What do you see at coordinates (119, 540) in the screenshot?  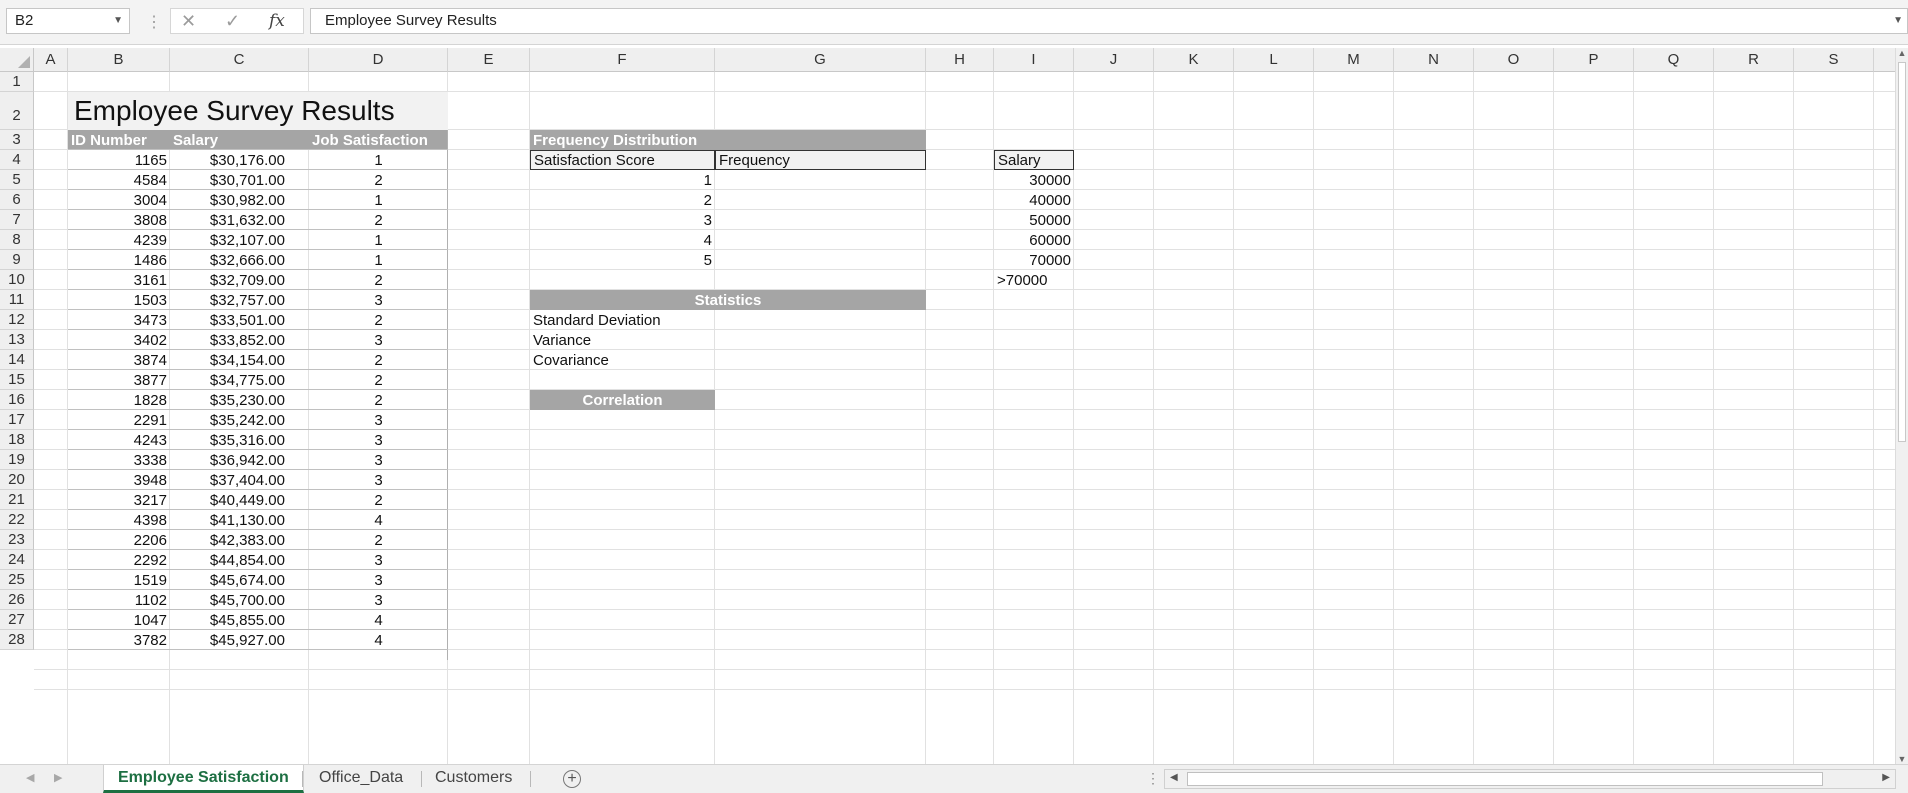 I see `id-number-cell: 2206` at bounding box center [119, 540].